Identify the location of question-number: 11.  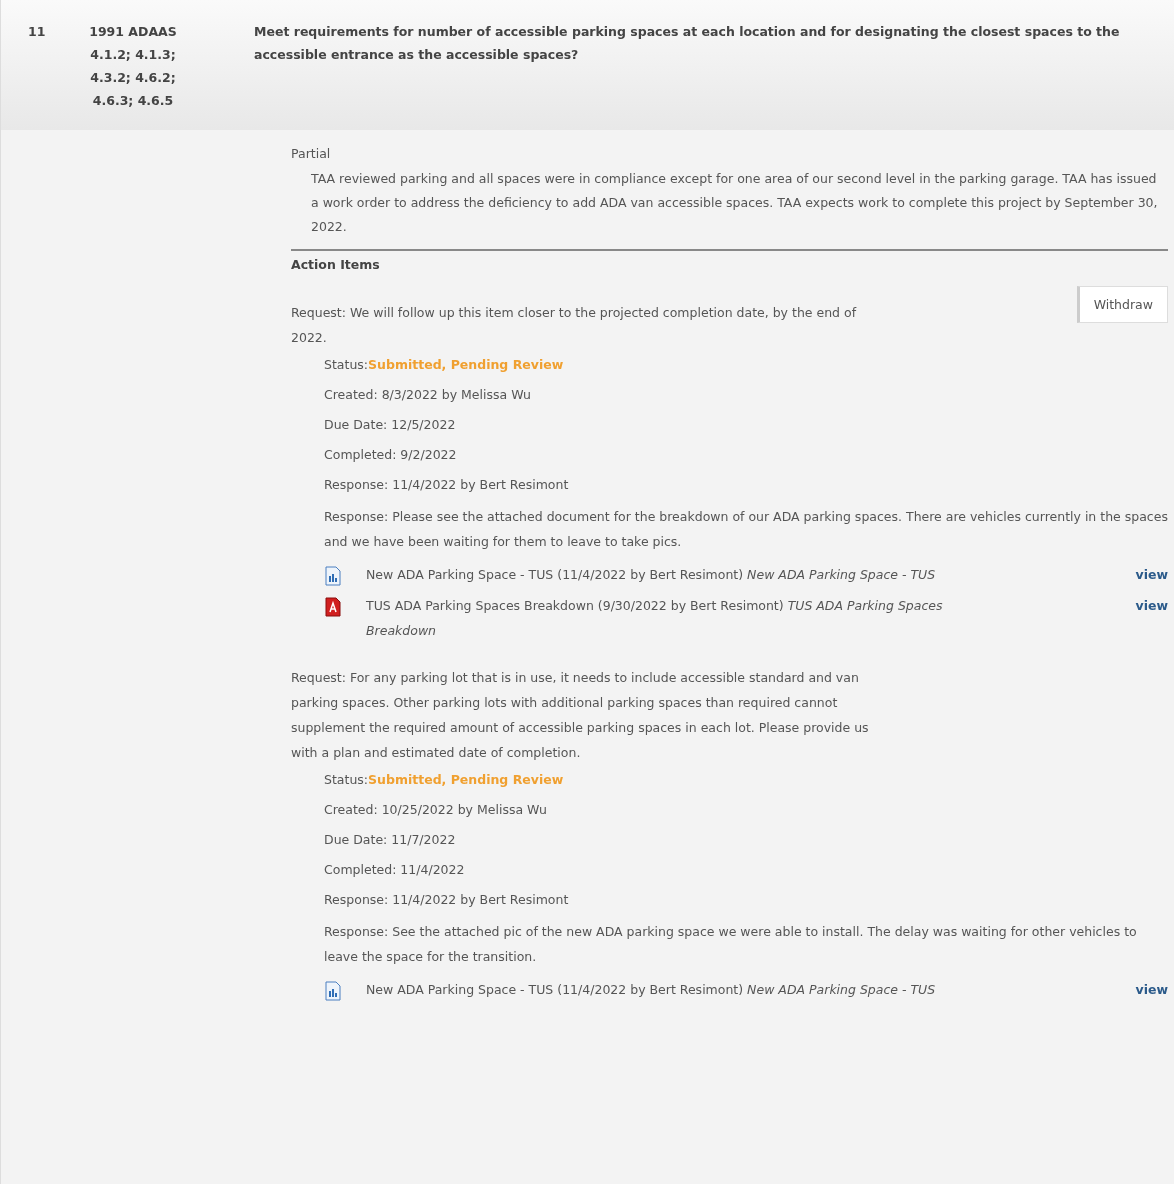
(37, 32).